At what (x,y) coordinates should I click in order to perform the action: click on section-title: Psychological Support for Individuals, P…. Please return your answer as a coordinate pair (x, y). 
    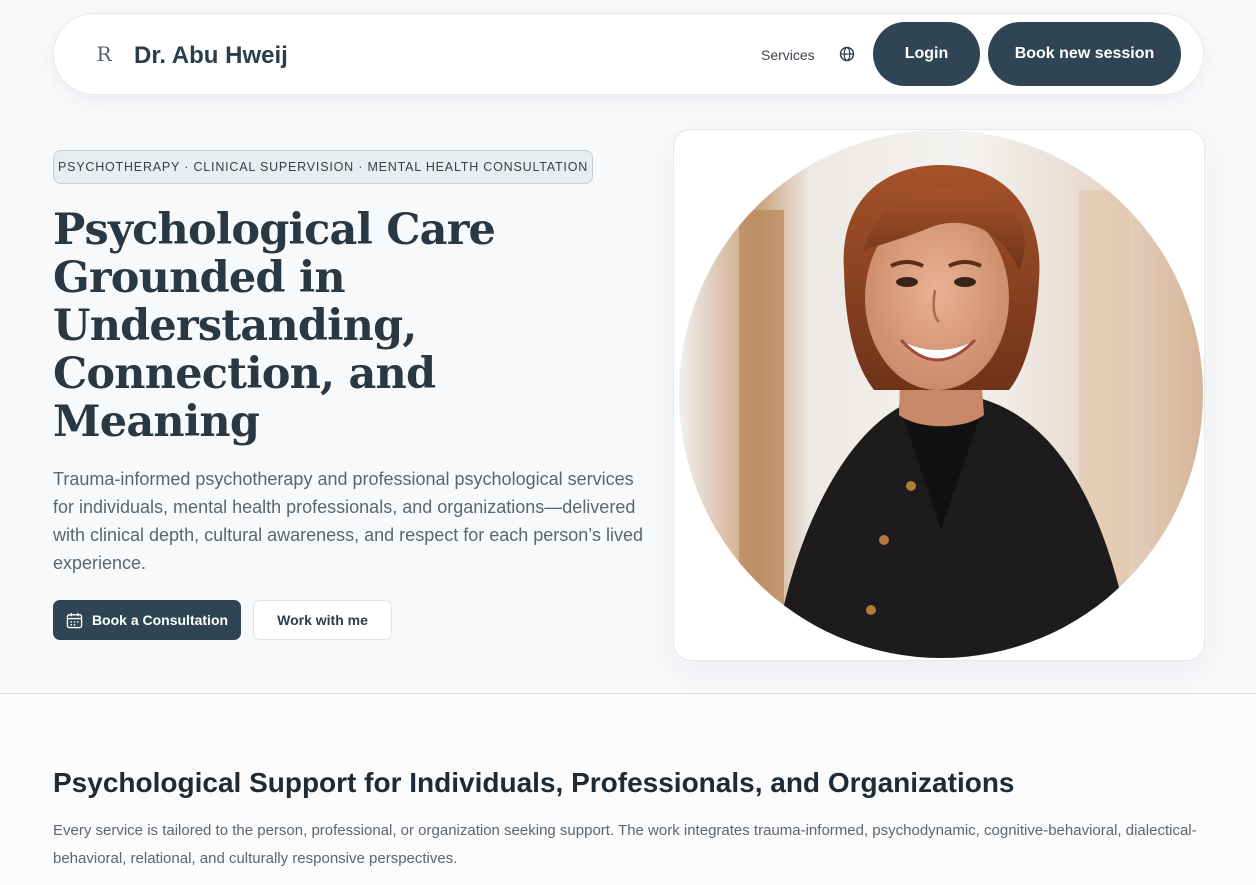
    Looking at the image, I should click on (534, 782).